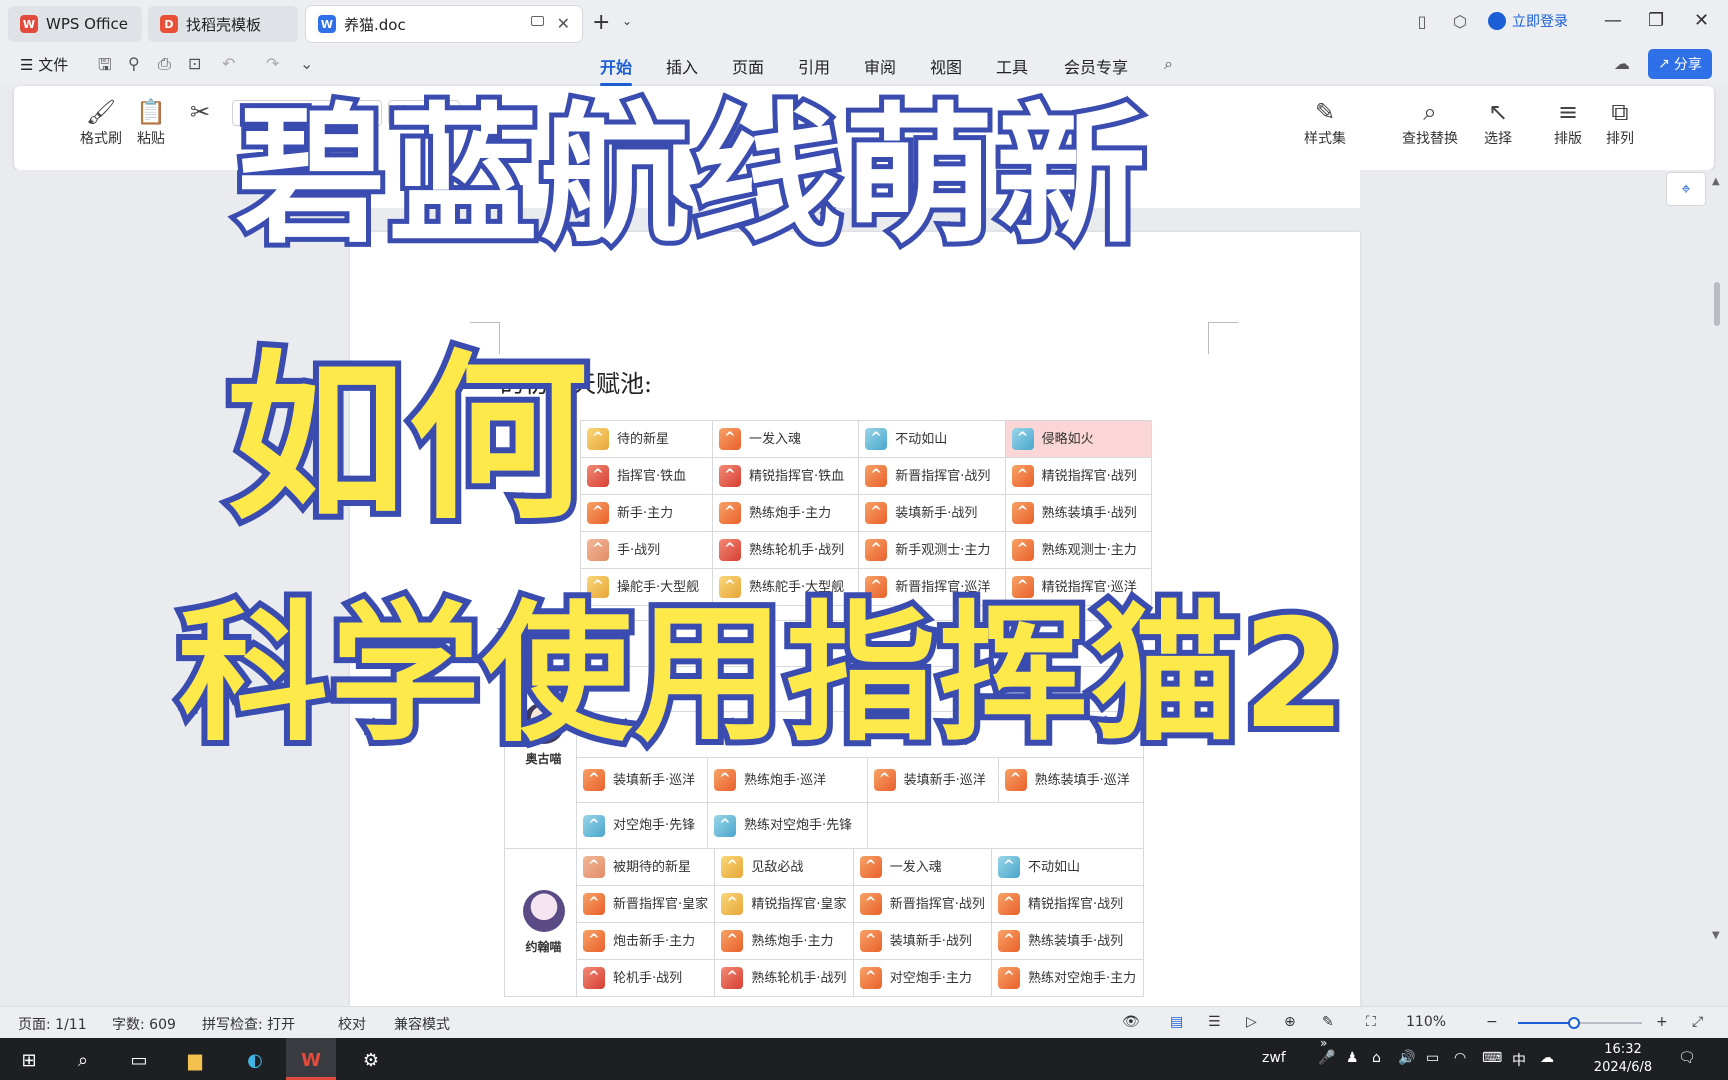 The height and width of the screenshot is (1080, 1728). Describe the element at coordinates (1547, 1058) in the screenshot. I see `onedrive-icon: ☁` at that location.